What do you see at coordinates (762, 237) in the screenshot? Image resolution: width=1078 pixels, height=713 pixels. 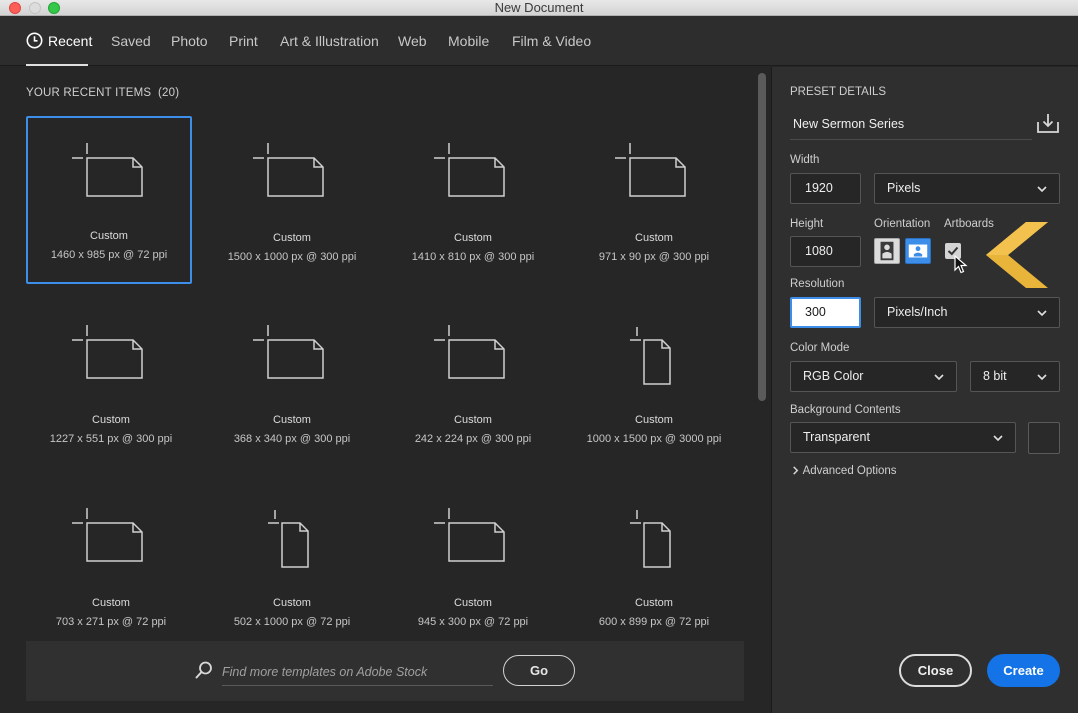 I see `scrollbar-thumb` at bounding box center [762, 237].